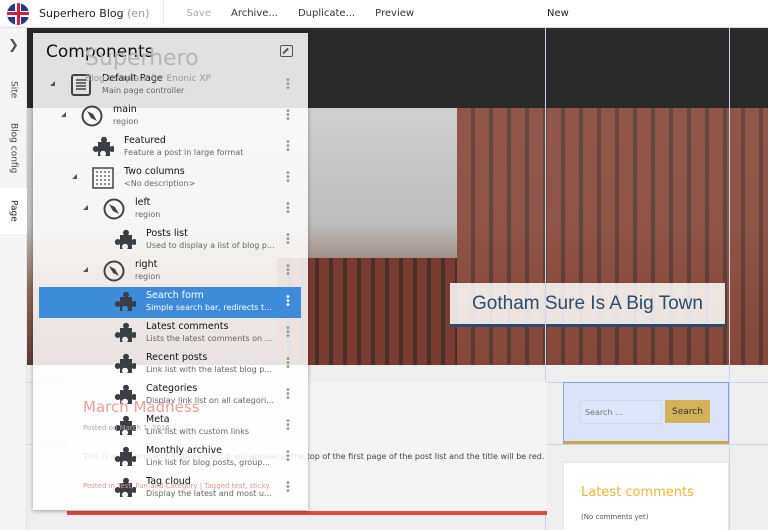 The height and width of the screenshot is (530, 768). I want to click on component-item: Default Page Main page controller • • •, so click(170, 85).